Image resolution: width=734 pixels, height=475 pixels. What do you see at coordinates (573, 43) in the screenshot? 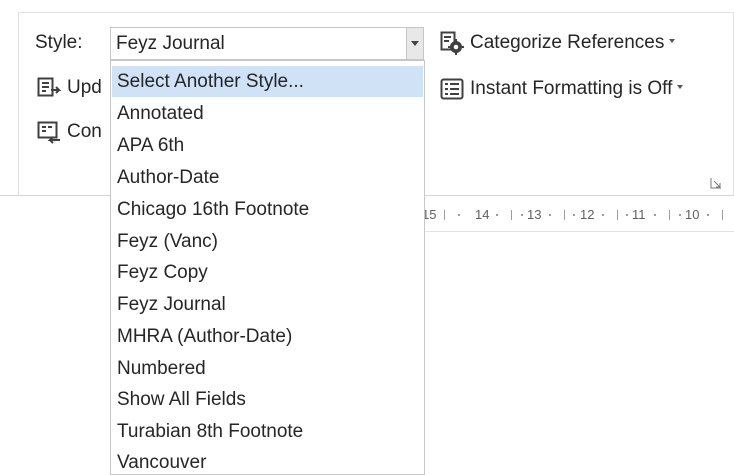
I see `categorize-references-label: Categorize References` at bounding box center [573, 43].